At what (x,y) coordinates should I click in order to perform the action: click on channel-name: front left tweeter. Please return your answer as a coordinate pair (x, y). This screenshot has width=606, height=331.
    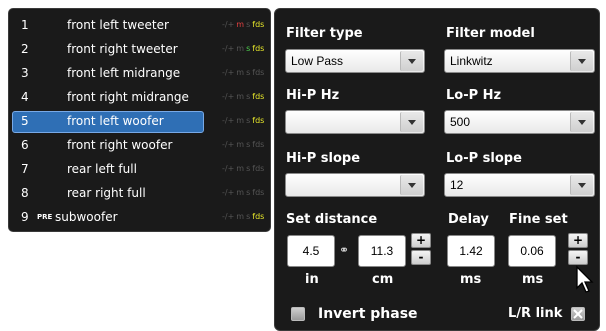
    Looking at the image, I should click on (118, 25).